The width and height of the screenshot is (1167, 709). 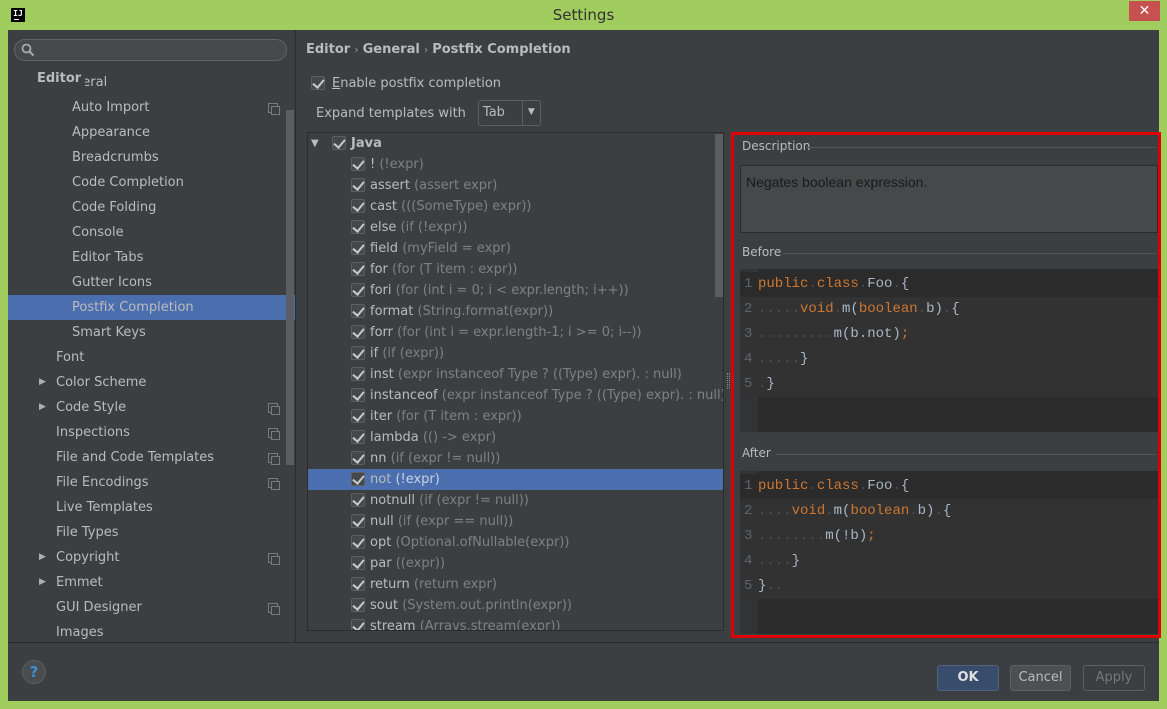 I want to click on sidebar-item-appearance: Appearance, so click(x=151, y=132).